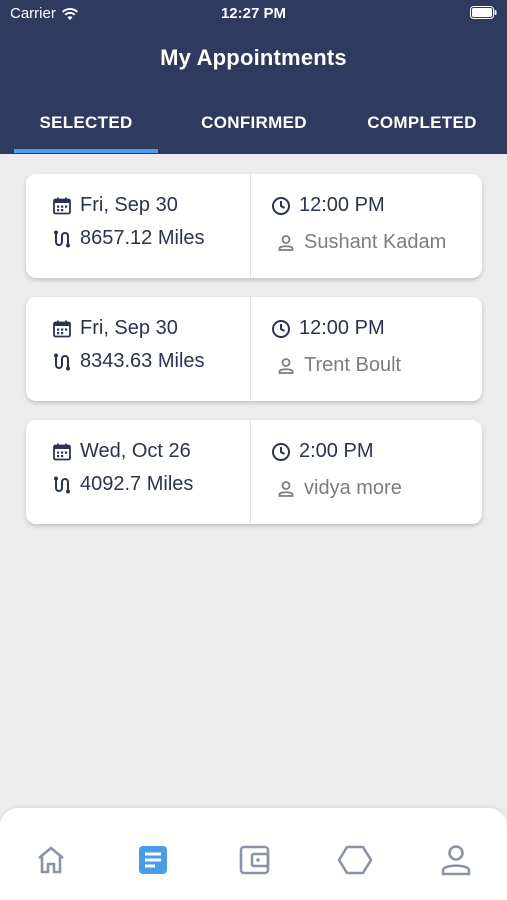 This screenshot has width=507, height=900. What do you see at coordinates (142, 238) in the screenshot?
I see `appointment-distance-text: 8657.12 Miles` at bounding box center [142, 238].